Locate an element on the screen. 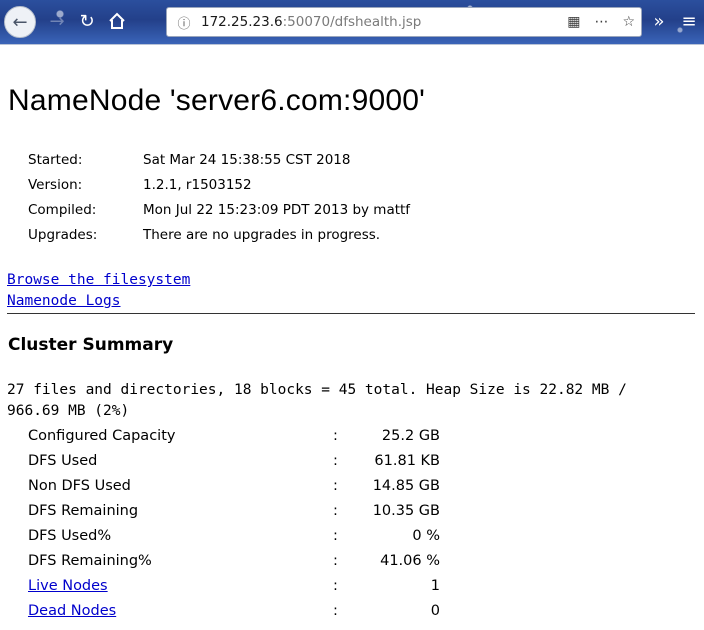  forward-button: → is located at coordinates (57, 21).